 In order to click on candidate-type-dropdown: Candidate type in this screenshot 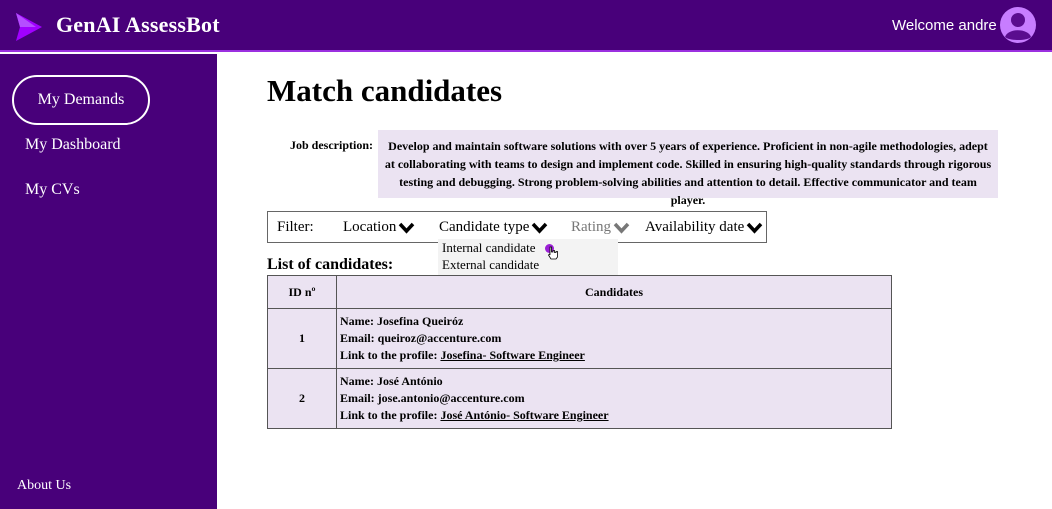, I will do `click(493, 227)`.